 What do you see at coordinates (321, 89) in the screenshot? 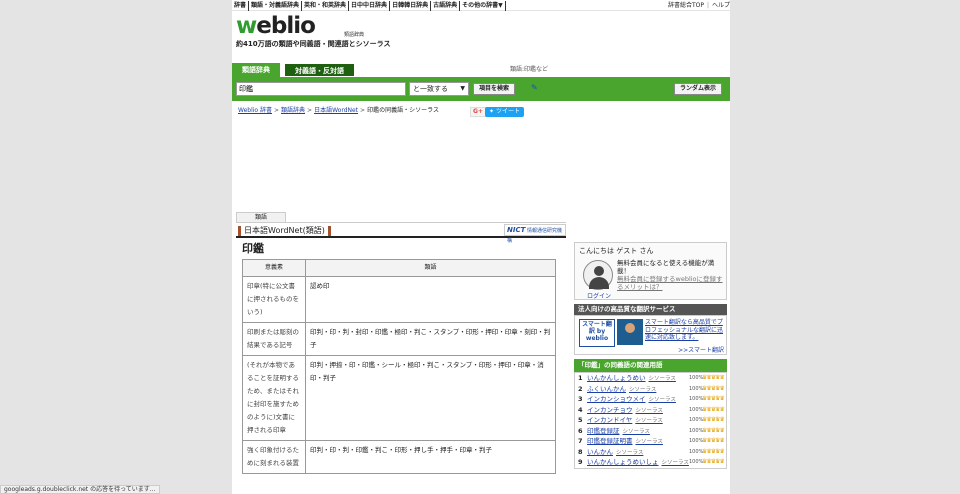
I see `search-input` at bounding box center [321, 89].